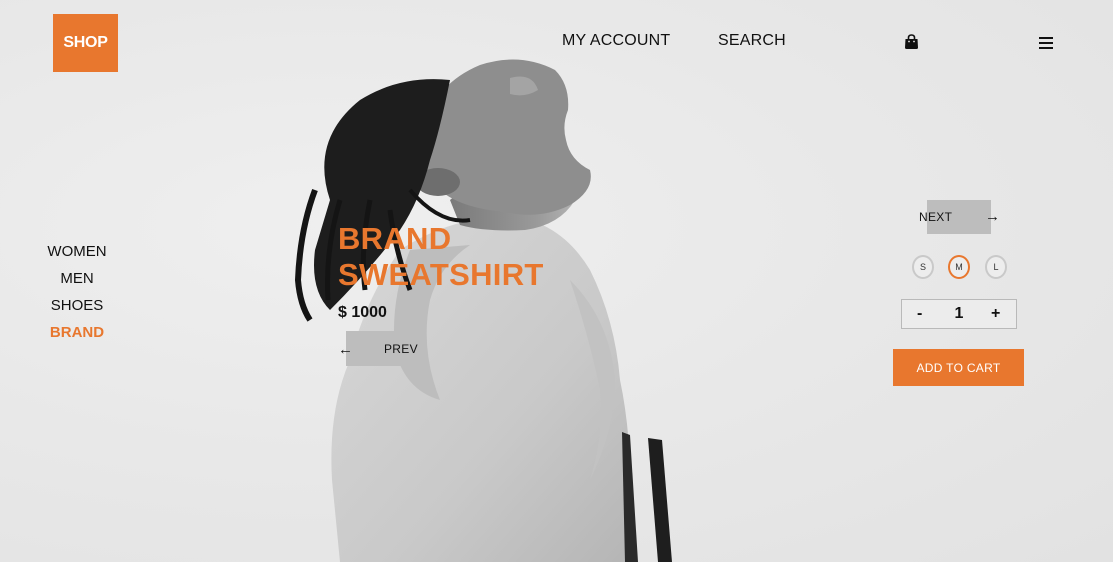  I want to click on category-nav: WOMEN MEN SHOES BRAND, so click(77, 297).